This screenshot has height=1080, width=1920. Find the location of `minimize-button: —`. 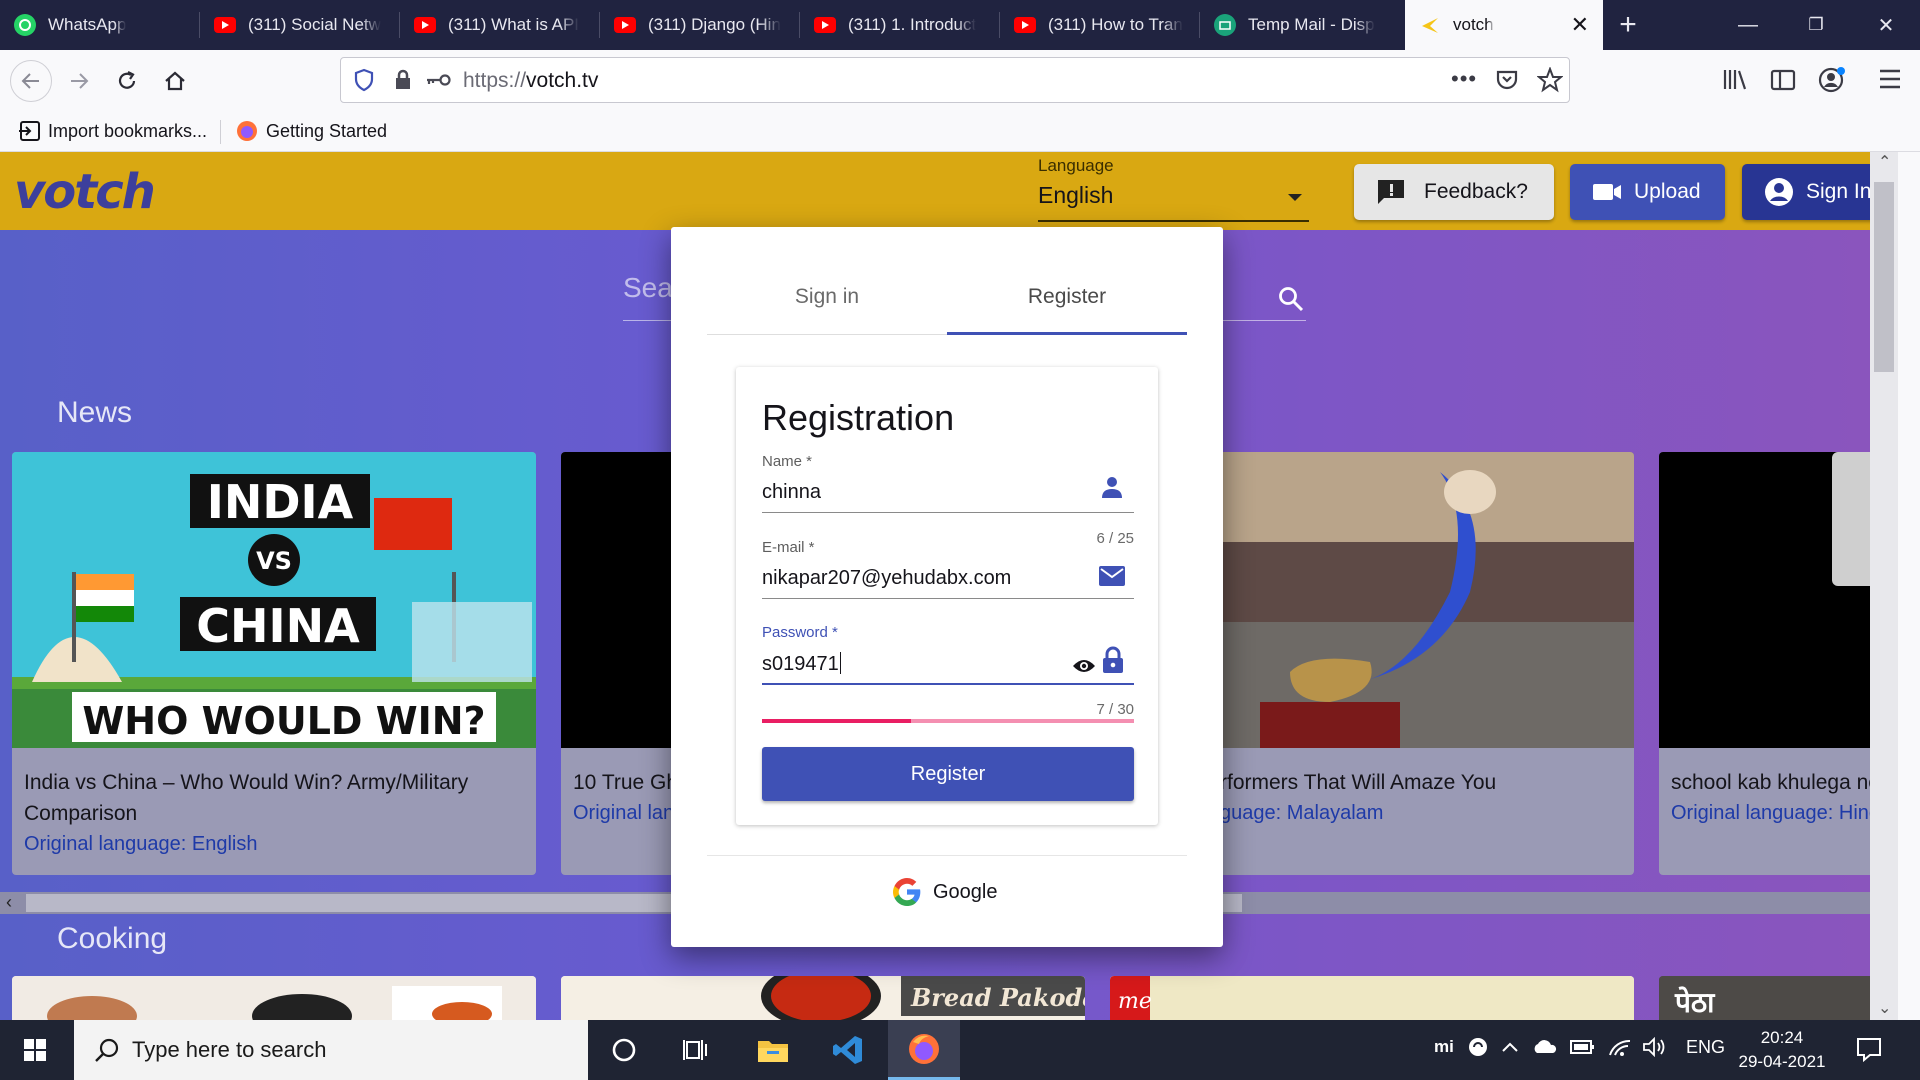

minimize-button: — is located at coordinates (1748, 25).